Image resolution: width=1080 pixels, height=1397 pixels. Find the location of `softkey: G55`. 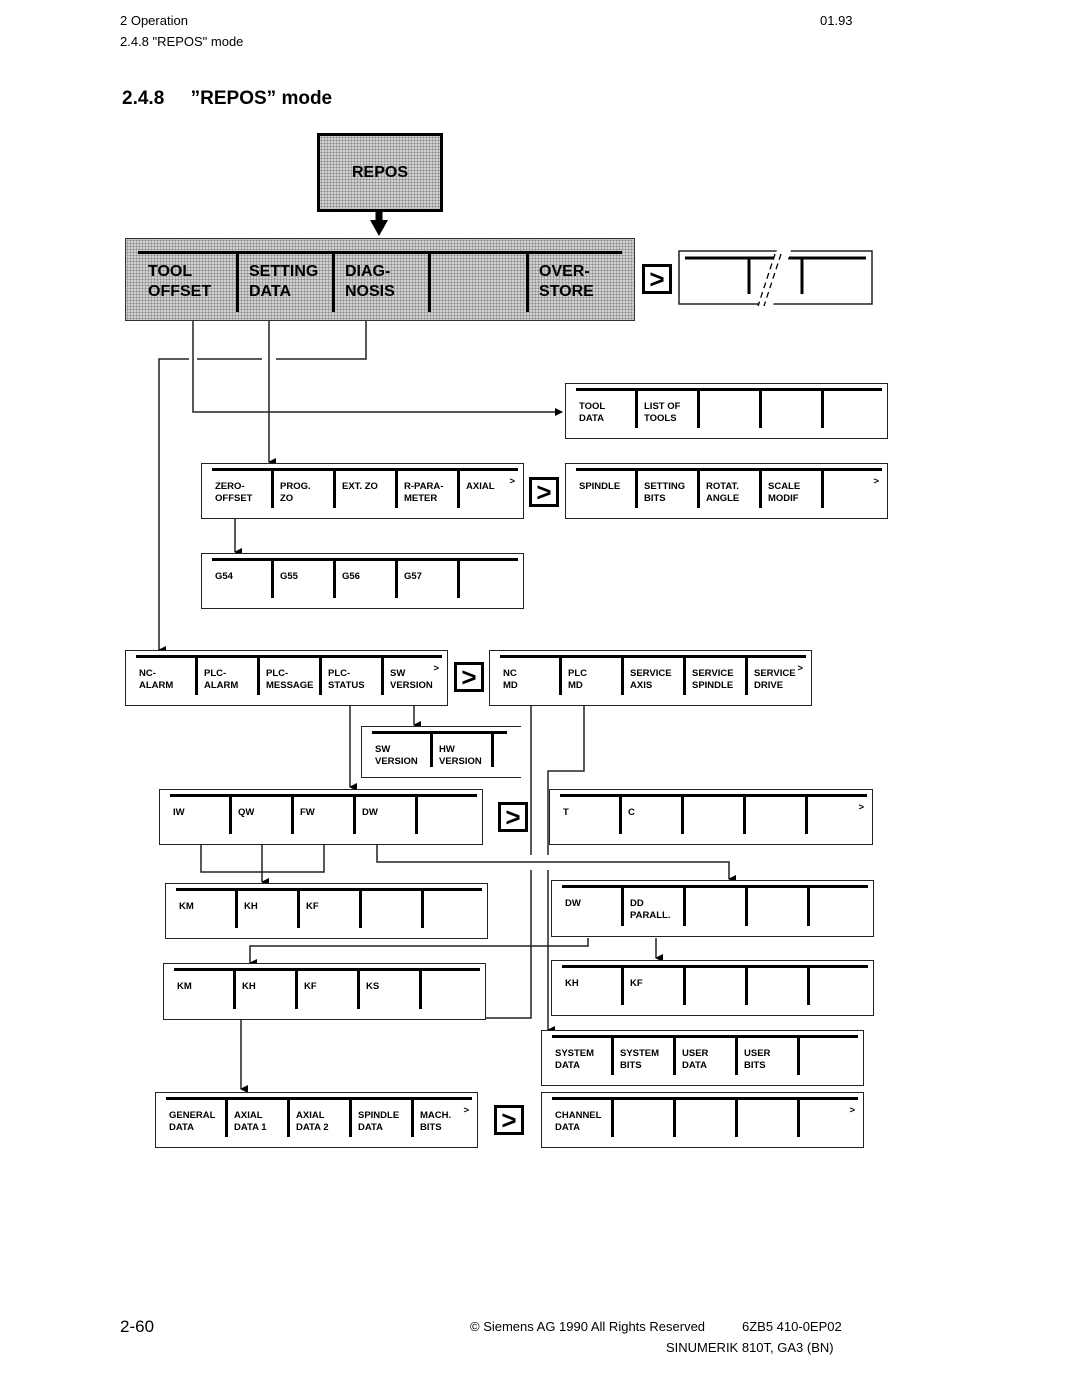

softkey: G55 is located at coordinates (302, 578).